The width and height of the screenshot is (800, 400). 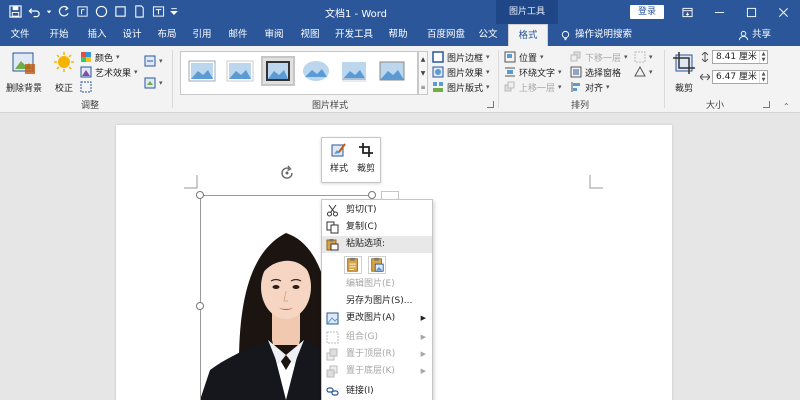 I want to click on selection-pane-button: 选择窗格, so click(x=595, y=72).